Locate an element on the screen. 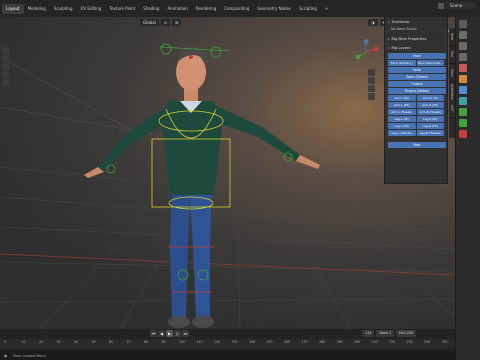 This screenshot has height=360, width=480. view-controls is located at coordinates (372, 85).